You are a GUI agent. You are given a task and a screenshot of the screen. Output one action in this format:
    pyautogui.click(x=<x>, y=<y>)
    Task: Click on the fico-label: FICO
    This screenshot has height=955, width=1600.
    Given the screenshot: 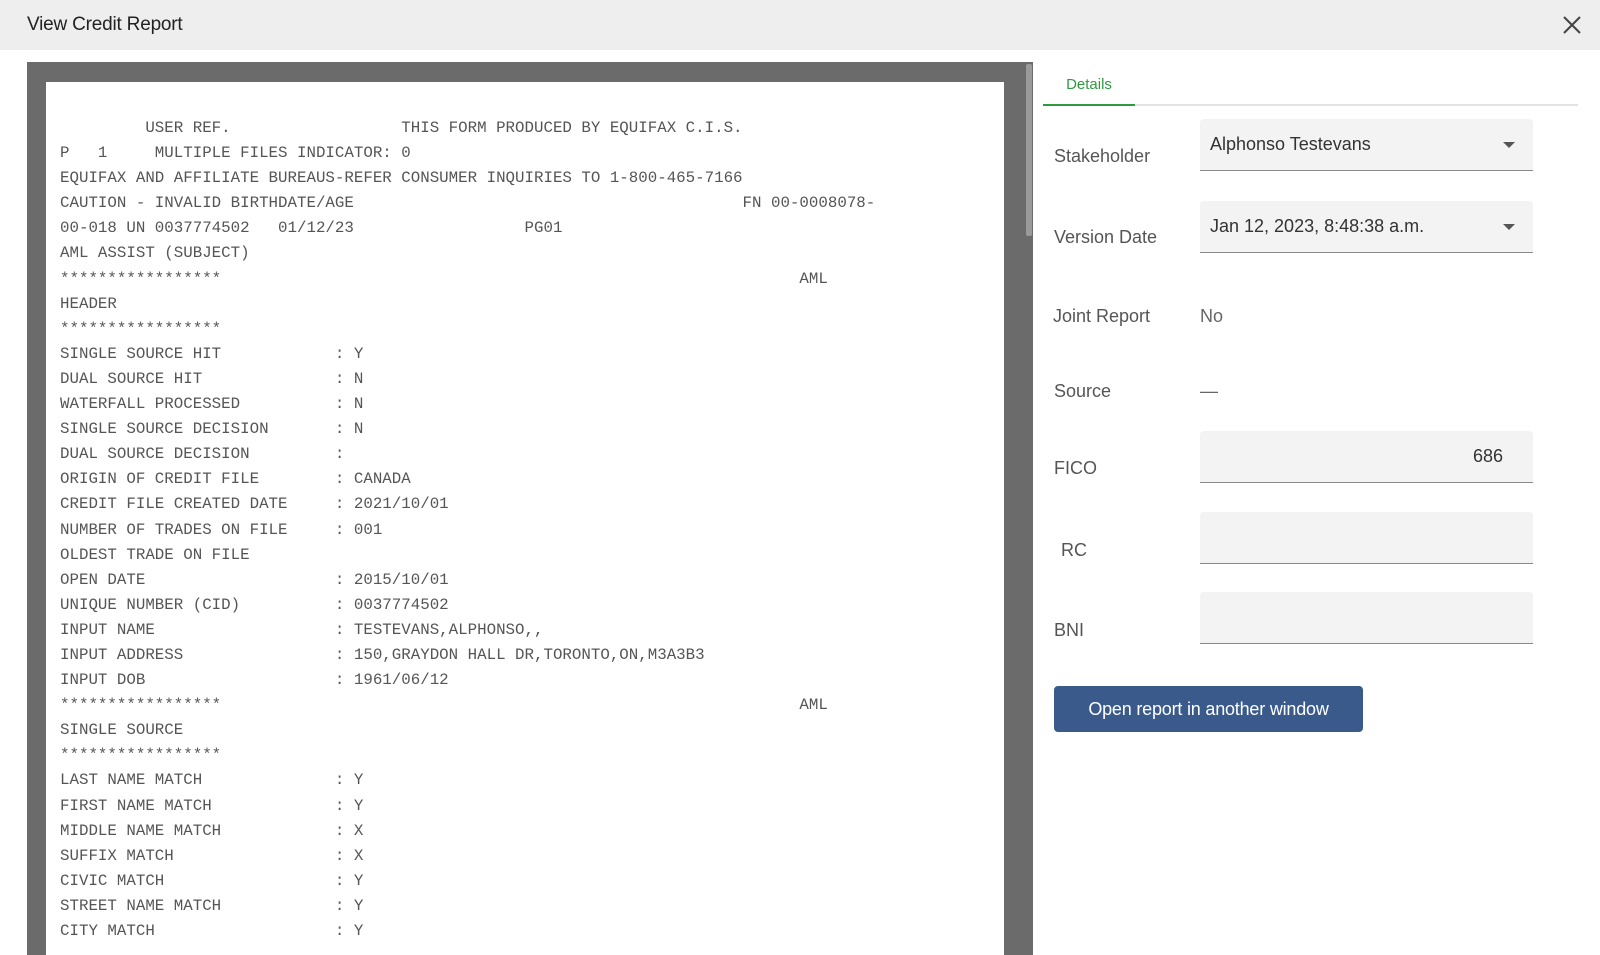 What is the action you would take?
    pyautogui.click(x=1075, y=468)
    